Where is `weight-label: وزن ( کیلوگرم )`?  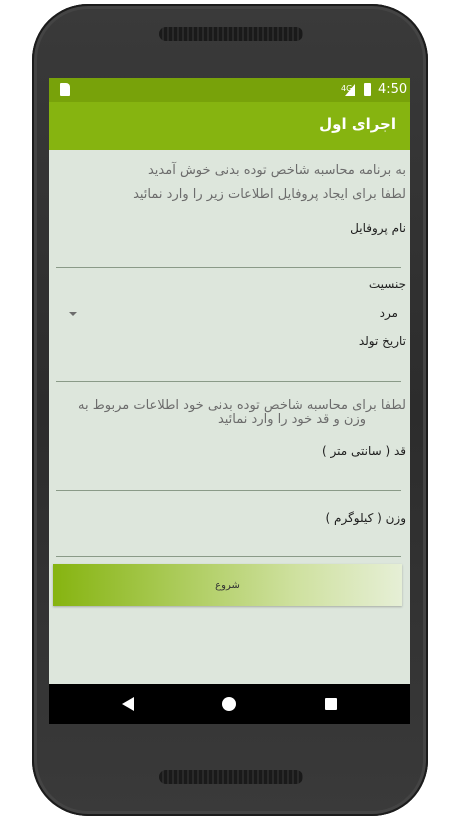
weight-label: وزن ( کیلوگرم ) is located at coordinates (365, 518).